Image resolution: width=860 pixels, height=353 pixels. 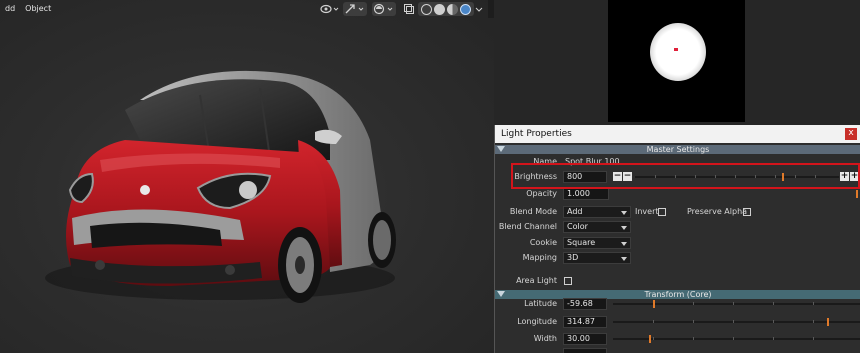 What do you see at coordinates (585, 350) in the screenshot?
I see `partial-input` at bounding box center [585, 350].